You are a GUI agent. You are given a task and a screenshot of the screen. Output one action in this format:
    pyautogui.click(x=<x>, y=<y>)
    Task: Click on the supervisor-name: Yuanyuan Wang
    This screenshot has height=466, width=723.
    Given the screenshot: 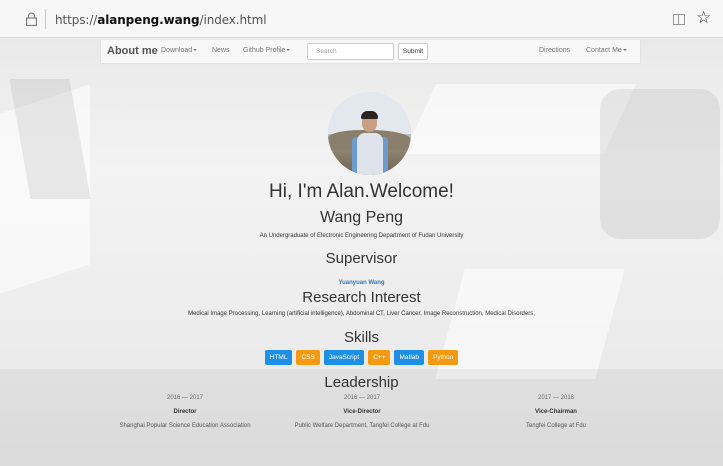 What is the action you would take?
    pyautogui.click(x=361, y=280)
    